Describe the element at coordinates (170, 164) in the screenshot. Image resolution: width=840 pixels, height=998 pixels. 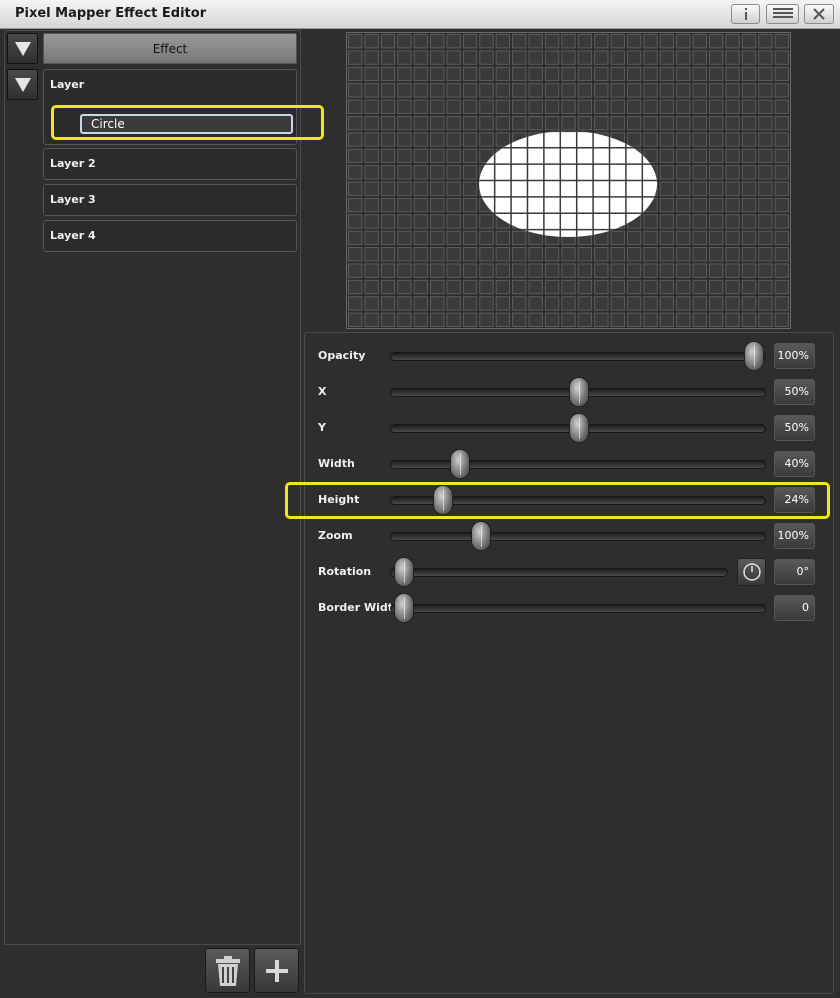
I see `layer-item-2: Layer 2` at that location.